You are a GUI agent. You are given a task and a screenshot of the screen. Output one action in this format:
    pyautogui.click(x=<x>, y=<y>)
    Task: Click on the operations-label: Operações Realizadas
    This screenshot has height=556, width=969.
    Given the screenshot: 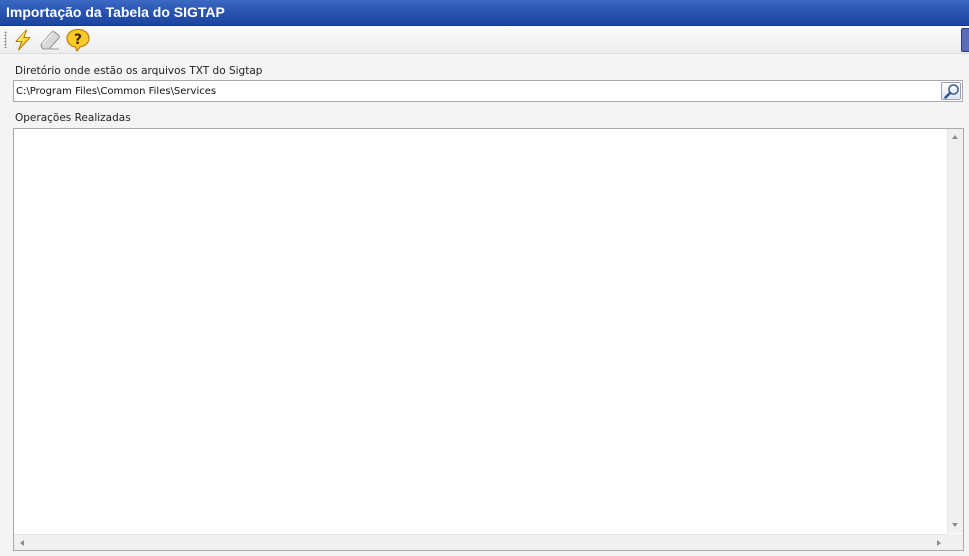 What is the action you would take?
    pyautogui.click(x=73, y=118)
    